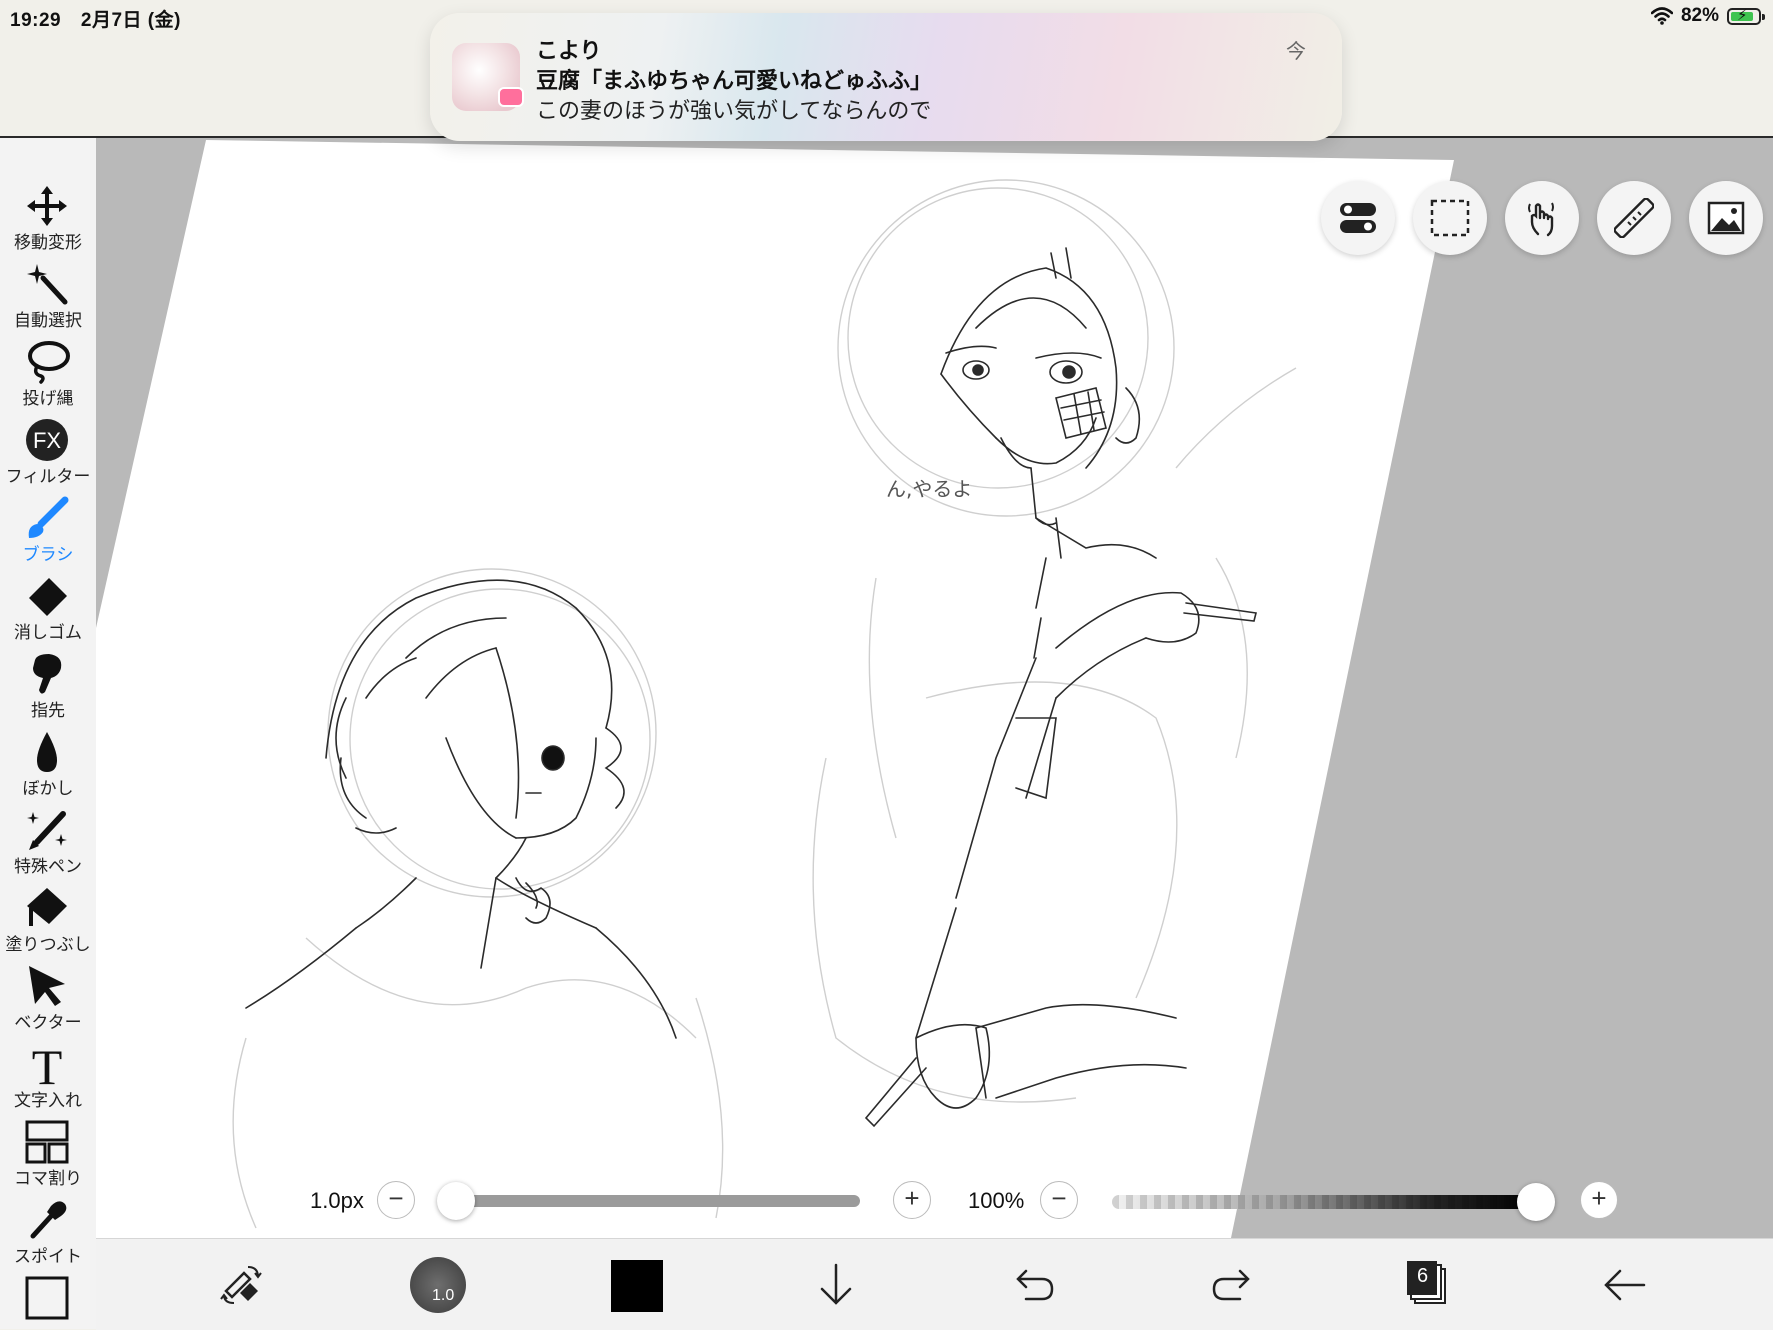  I want to click on quick-toggle-button, so click(1358, 218).